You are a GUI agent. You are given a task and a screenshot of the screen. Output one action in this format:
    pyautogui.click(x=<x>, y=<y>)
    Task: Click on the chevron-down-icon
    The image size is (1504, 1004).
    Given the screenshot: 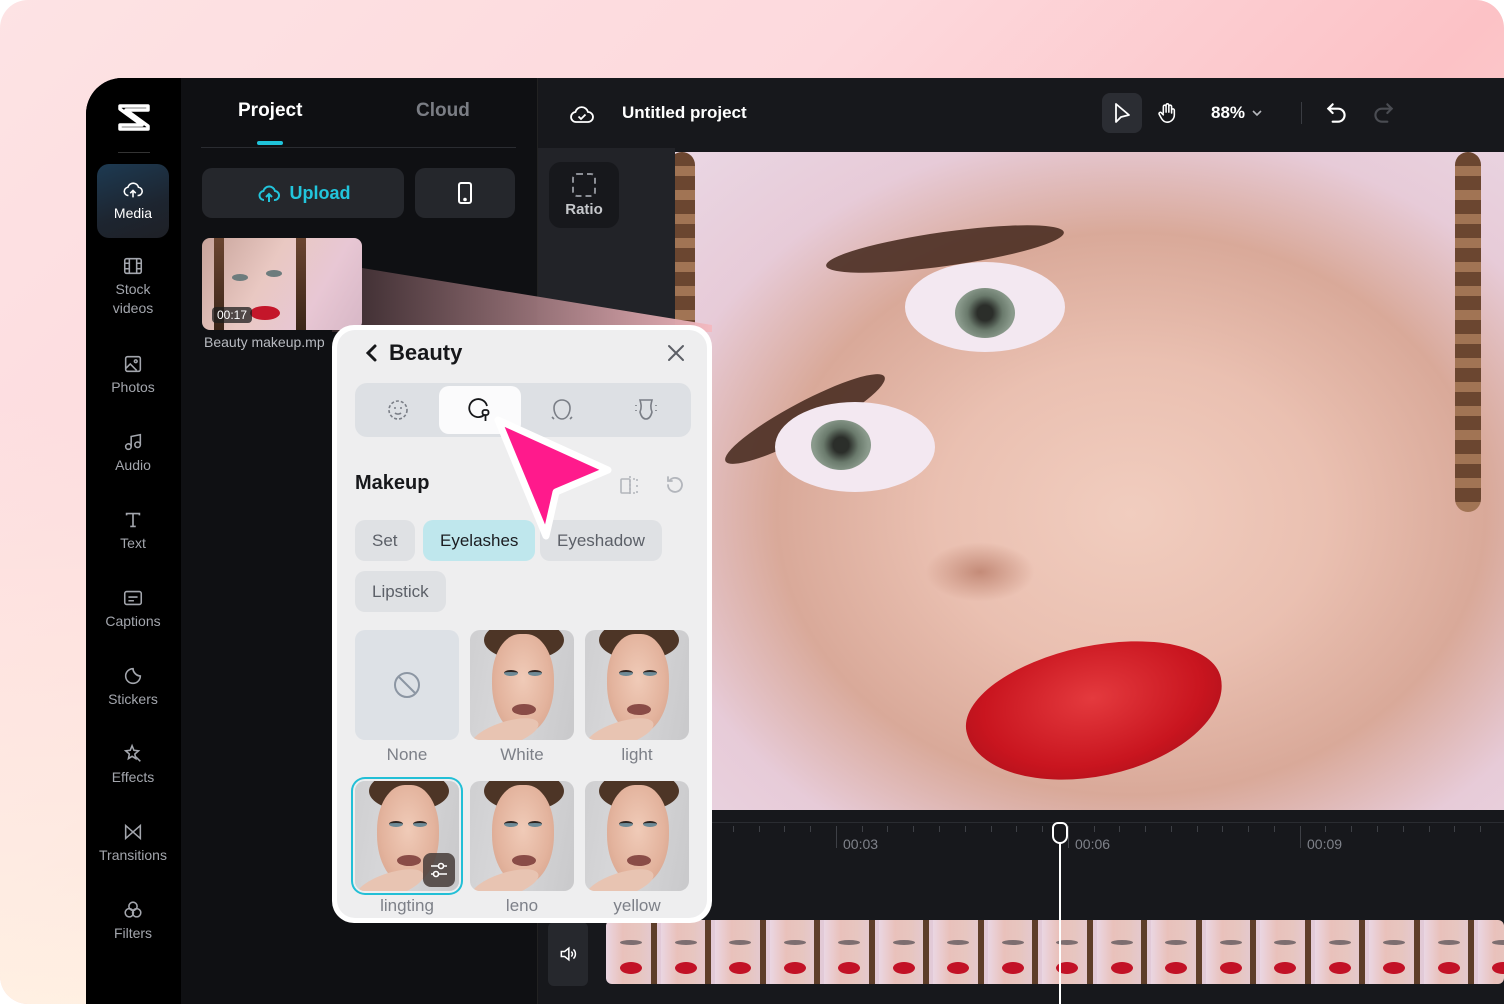 What is the action you would take?
    pyautogui.click(x=1257, y=113)
    